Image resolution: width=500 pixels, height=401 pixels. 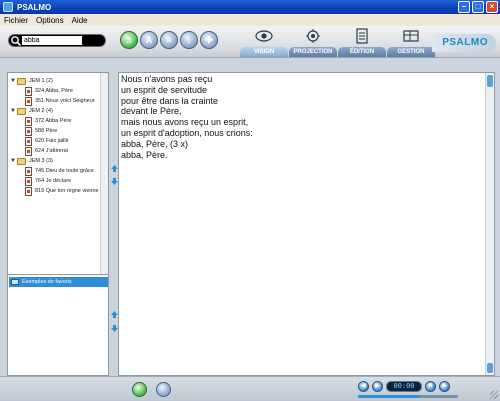 I want to click on tree-item: 372 Abba Père, so click(x=47, y=121).